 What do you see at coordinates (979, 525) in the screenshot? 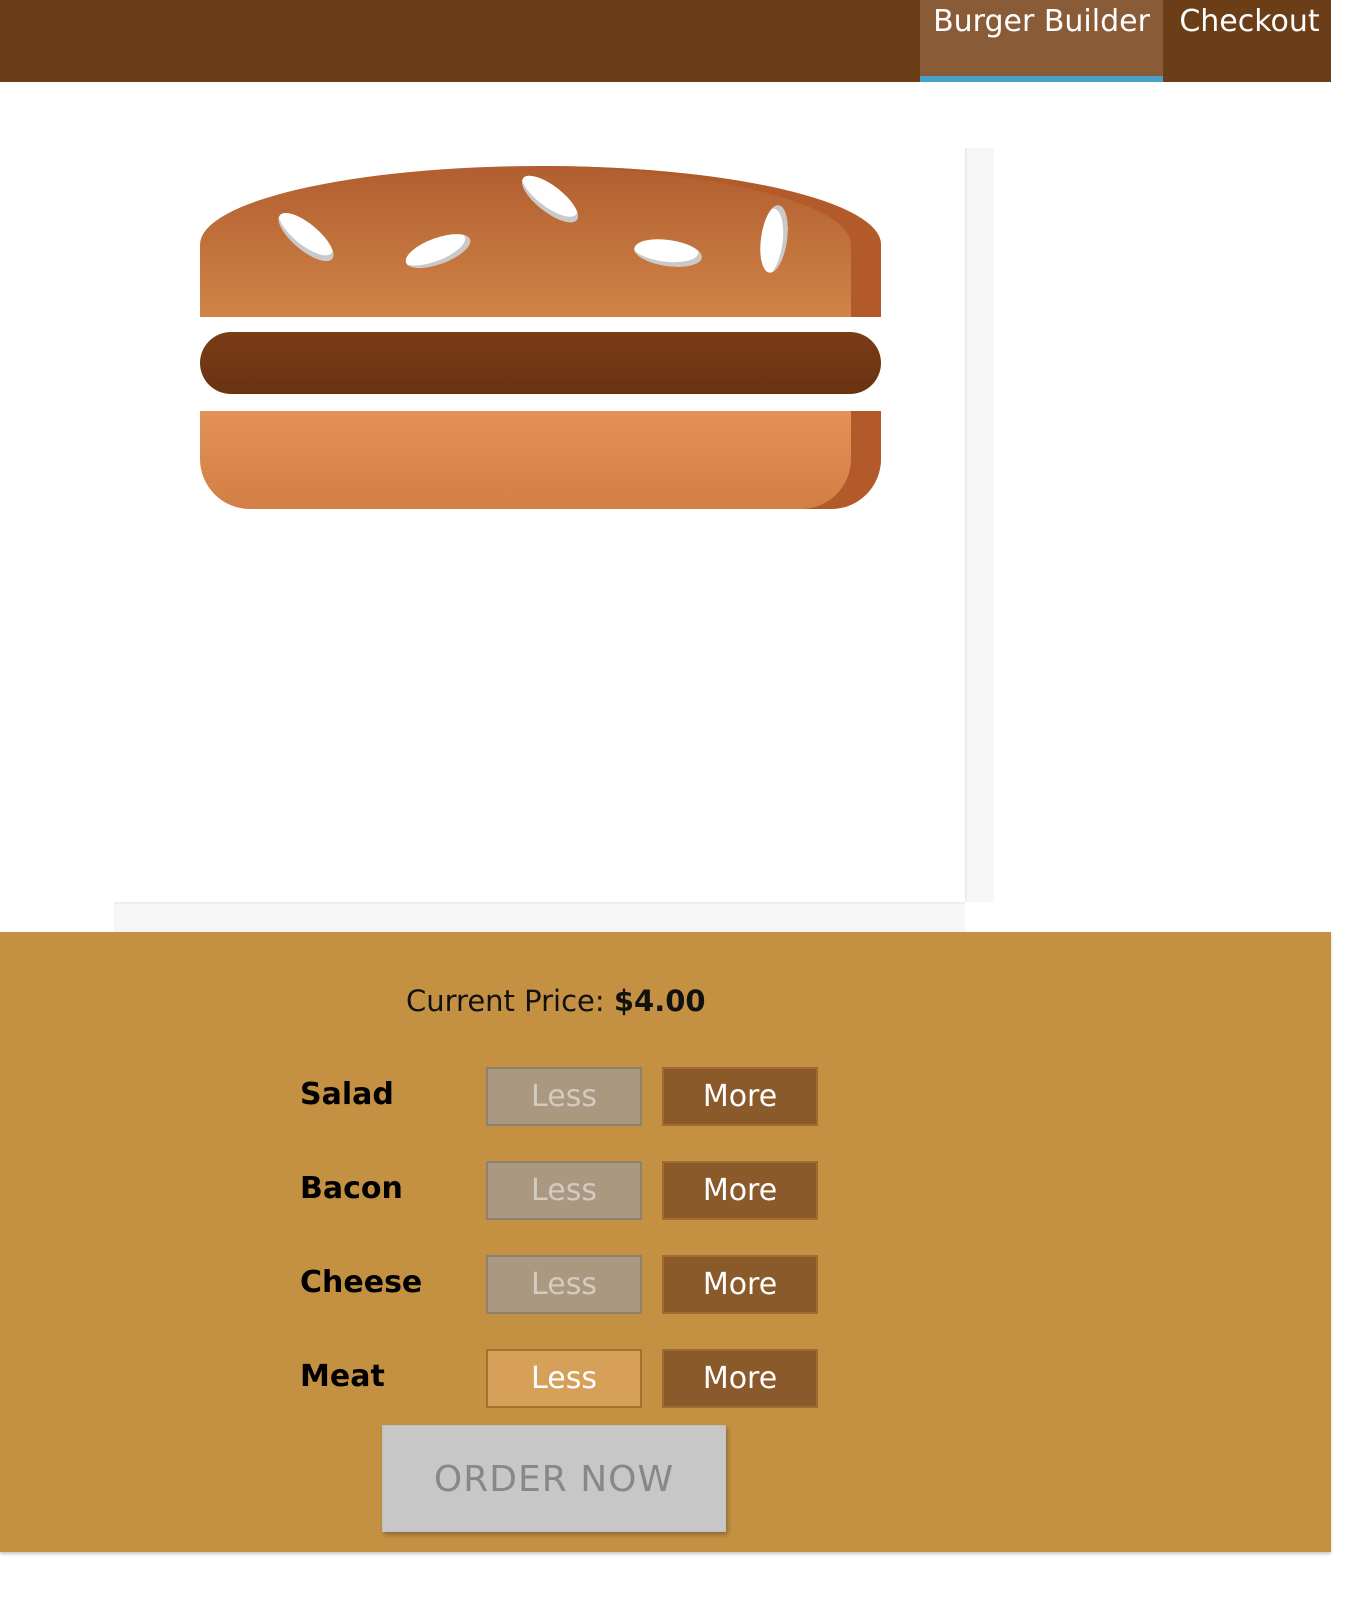
I see `vertical-scrollbar` at bounding box center [979, 525].